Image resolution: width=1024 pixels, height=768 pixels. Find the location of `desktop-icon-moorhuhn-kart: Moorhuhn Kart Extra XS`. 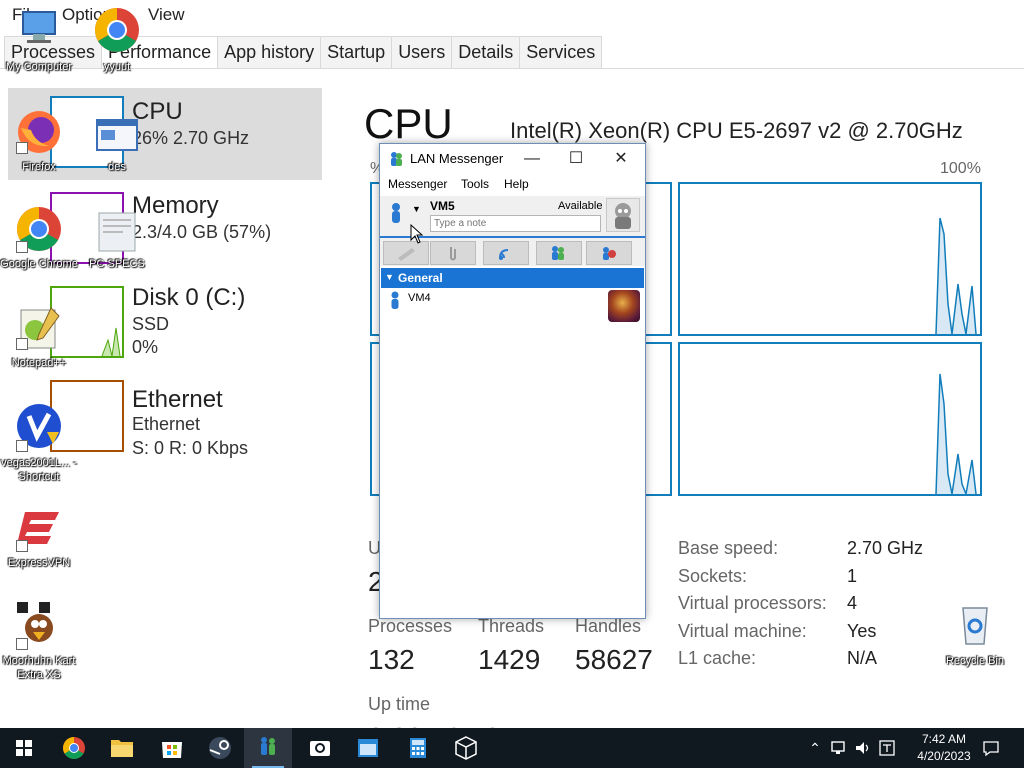

desktop-icon-moorhuhn-kart: Moorhuhn Kart Extra XS is located at coordinates (39, 642).